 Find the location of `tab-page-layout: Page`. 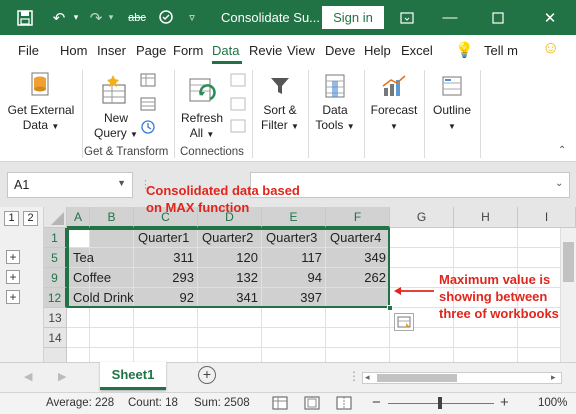

tab-page-layout: Page is located at coordinates (151, 50).